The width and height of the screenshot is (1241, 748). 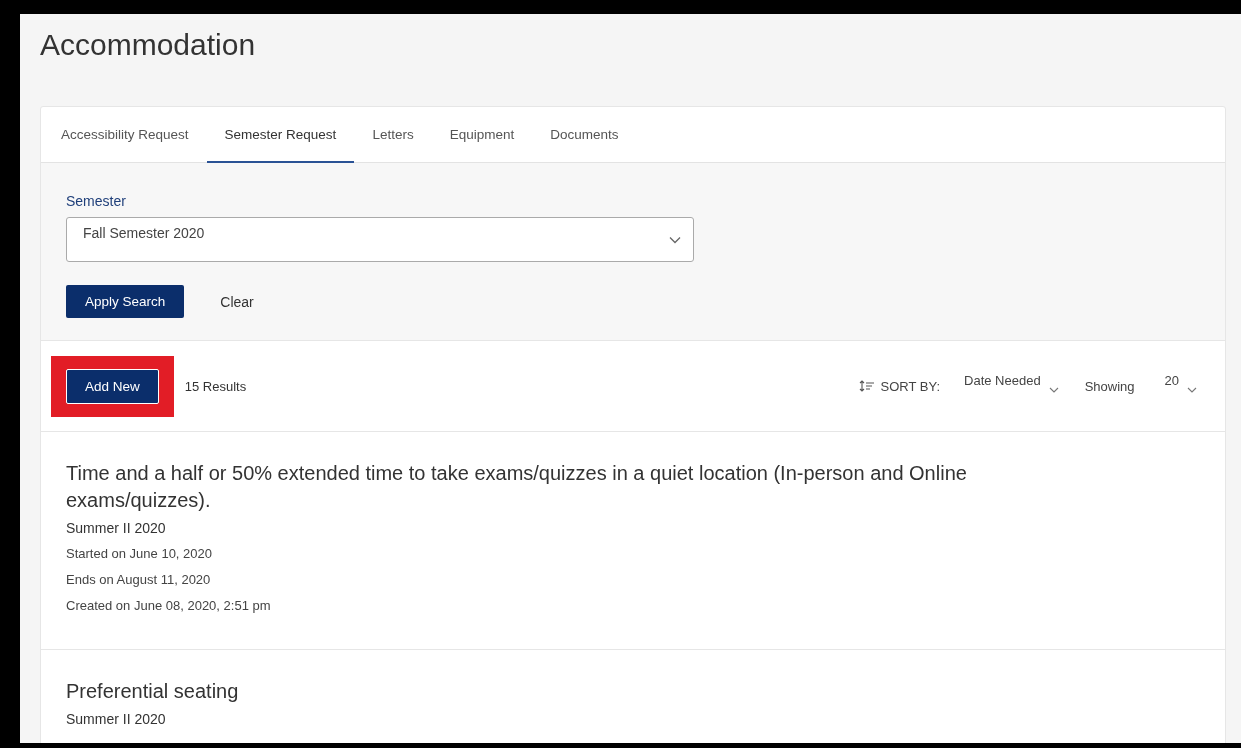 What do you see at coordinates (125, 301) in the screenshot?
I see `apply-search-button: Apply Search` at bounding box center [125, 301].